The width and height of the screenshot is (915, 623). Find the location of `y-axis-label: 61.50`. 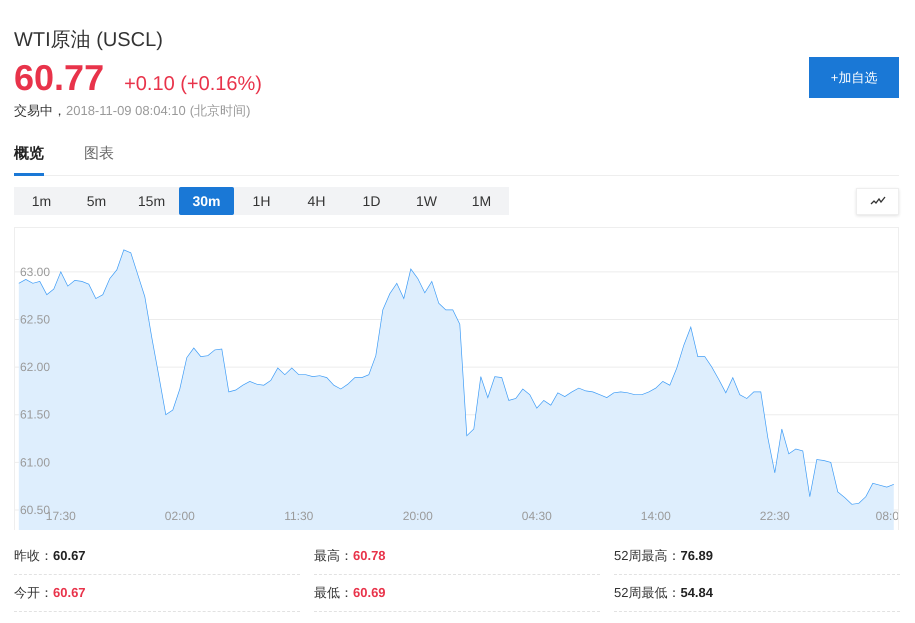

y-axis-label: 61.50 is located at coordinates (35, 415).